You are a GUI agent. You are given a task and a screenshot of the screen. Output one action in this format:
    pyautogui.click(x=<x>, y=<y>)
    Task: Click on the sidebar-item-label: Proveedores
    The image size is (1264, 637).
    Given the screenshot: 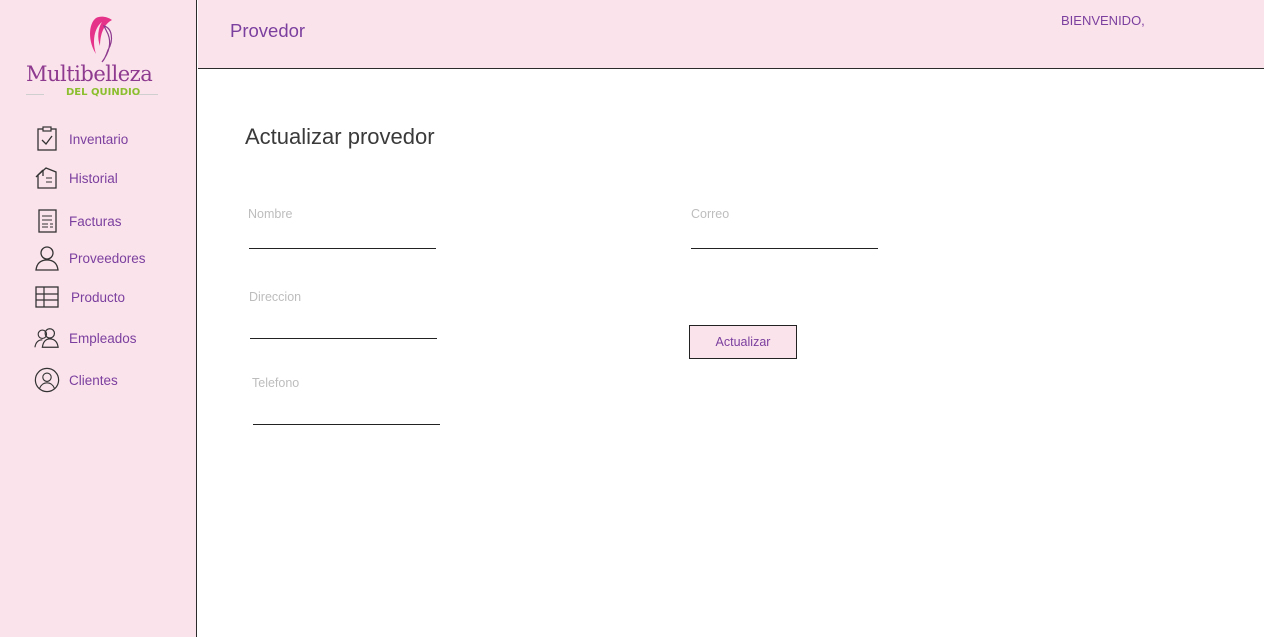 What is the action you would take?
    pyautogui.click(x=107, y=258)
    